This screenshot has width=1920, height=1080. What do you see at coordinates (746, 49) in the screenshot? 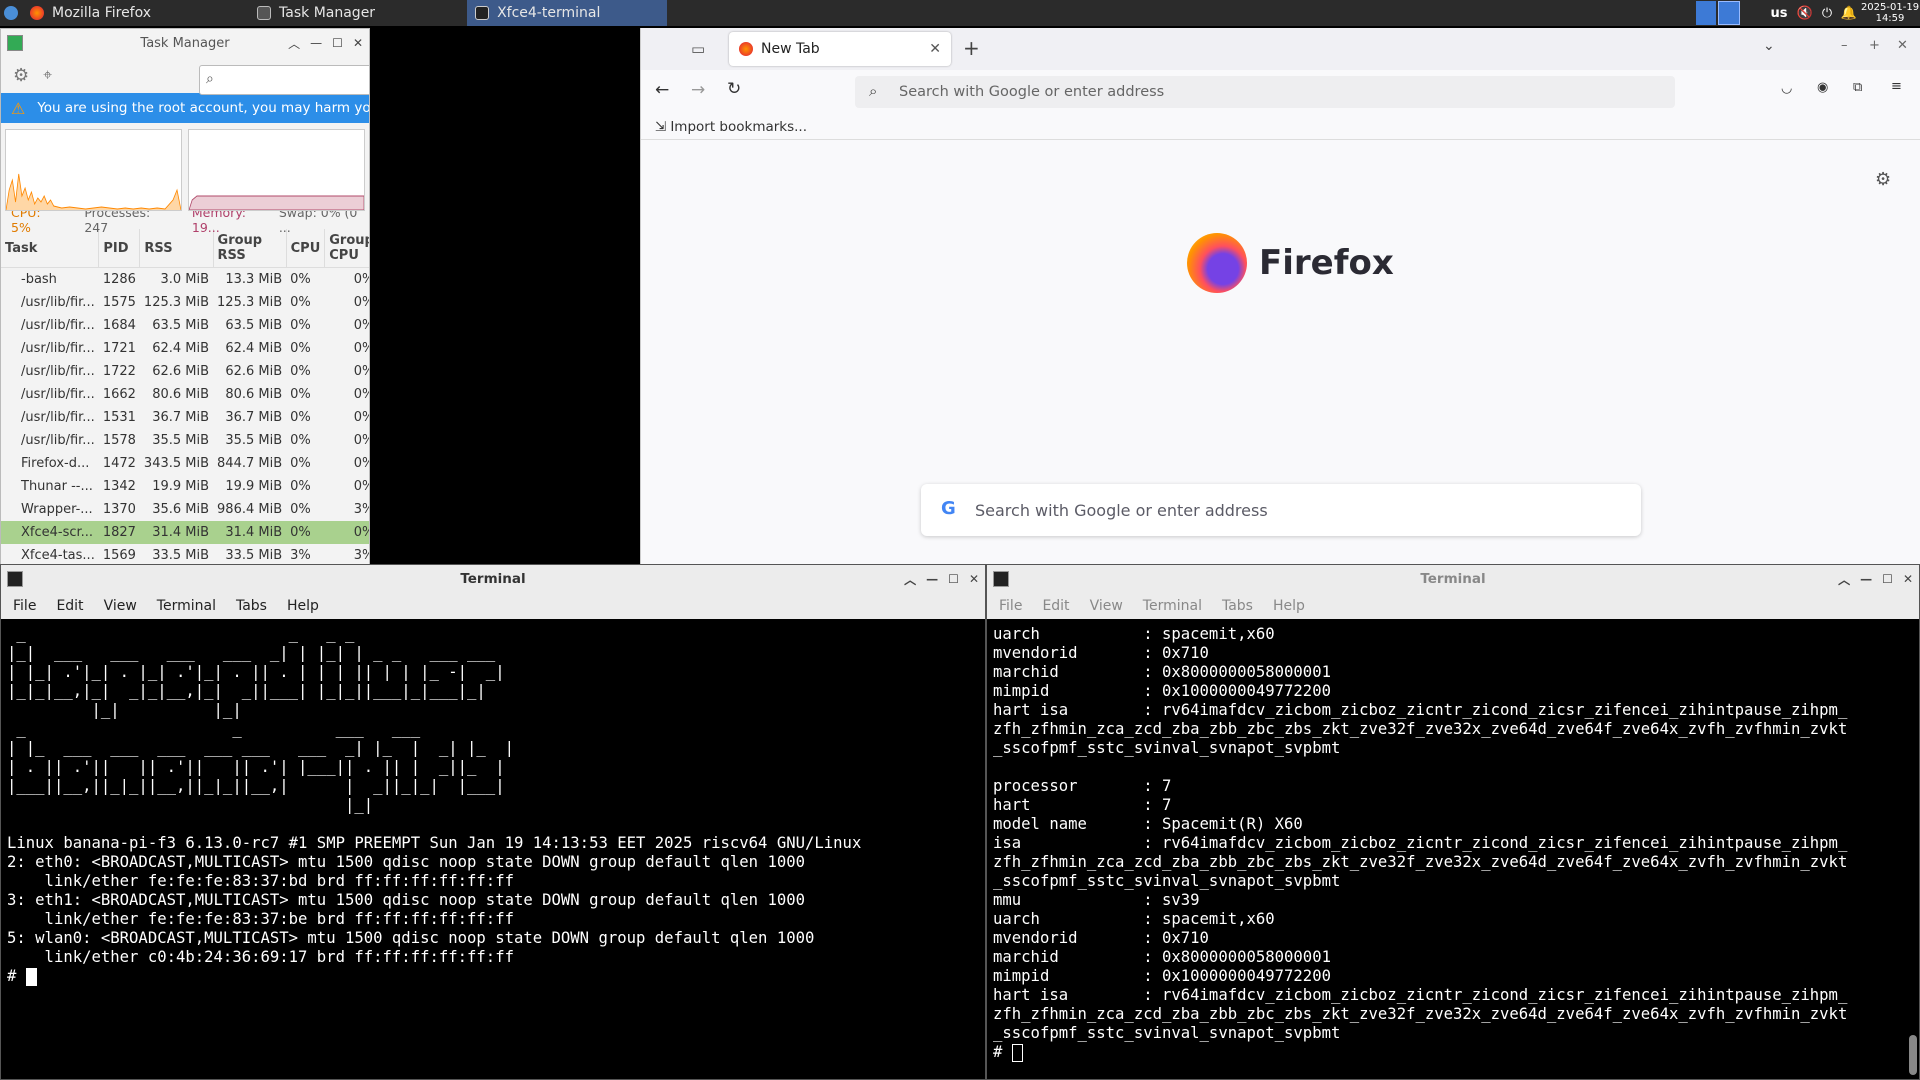
I see `firefox-favicon-icon` at bounding box center [746, 49].